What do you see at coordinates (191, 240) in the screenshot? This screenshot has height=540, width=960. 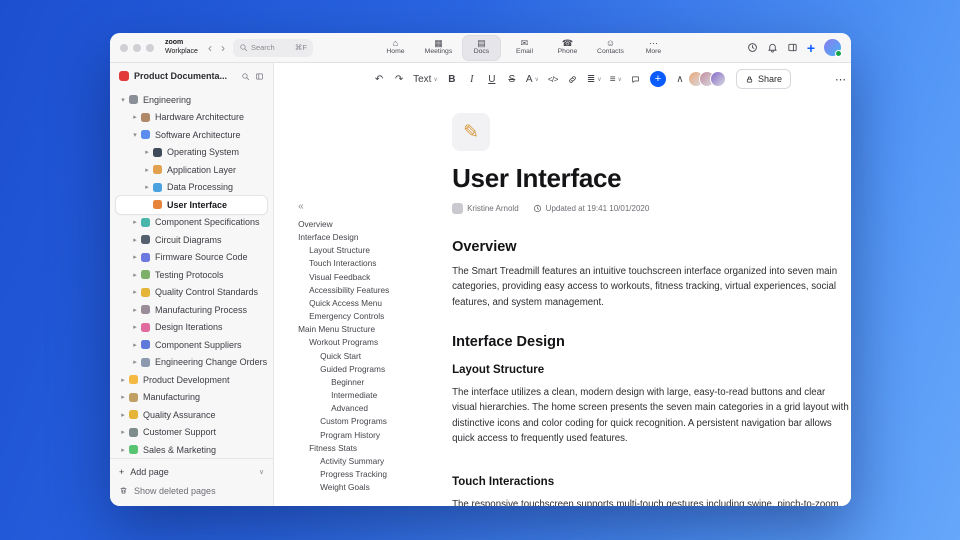 I see `sidebar-item-circuit-diagrams: ▸ Circuit Diagrams` at bounding box center [191, 240].